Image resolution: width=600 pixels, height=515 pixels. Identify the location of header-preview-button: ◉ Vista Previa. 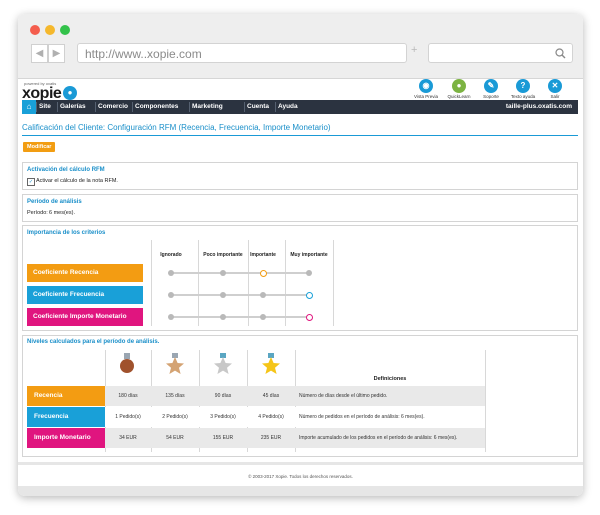
(426, 89).